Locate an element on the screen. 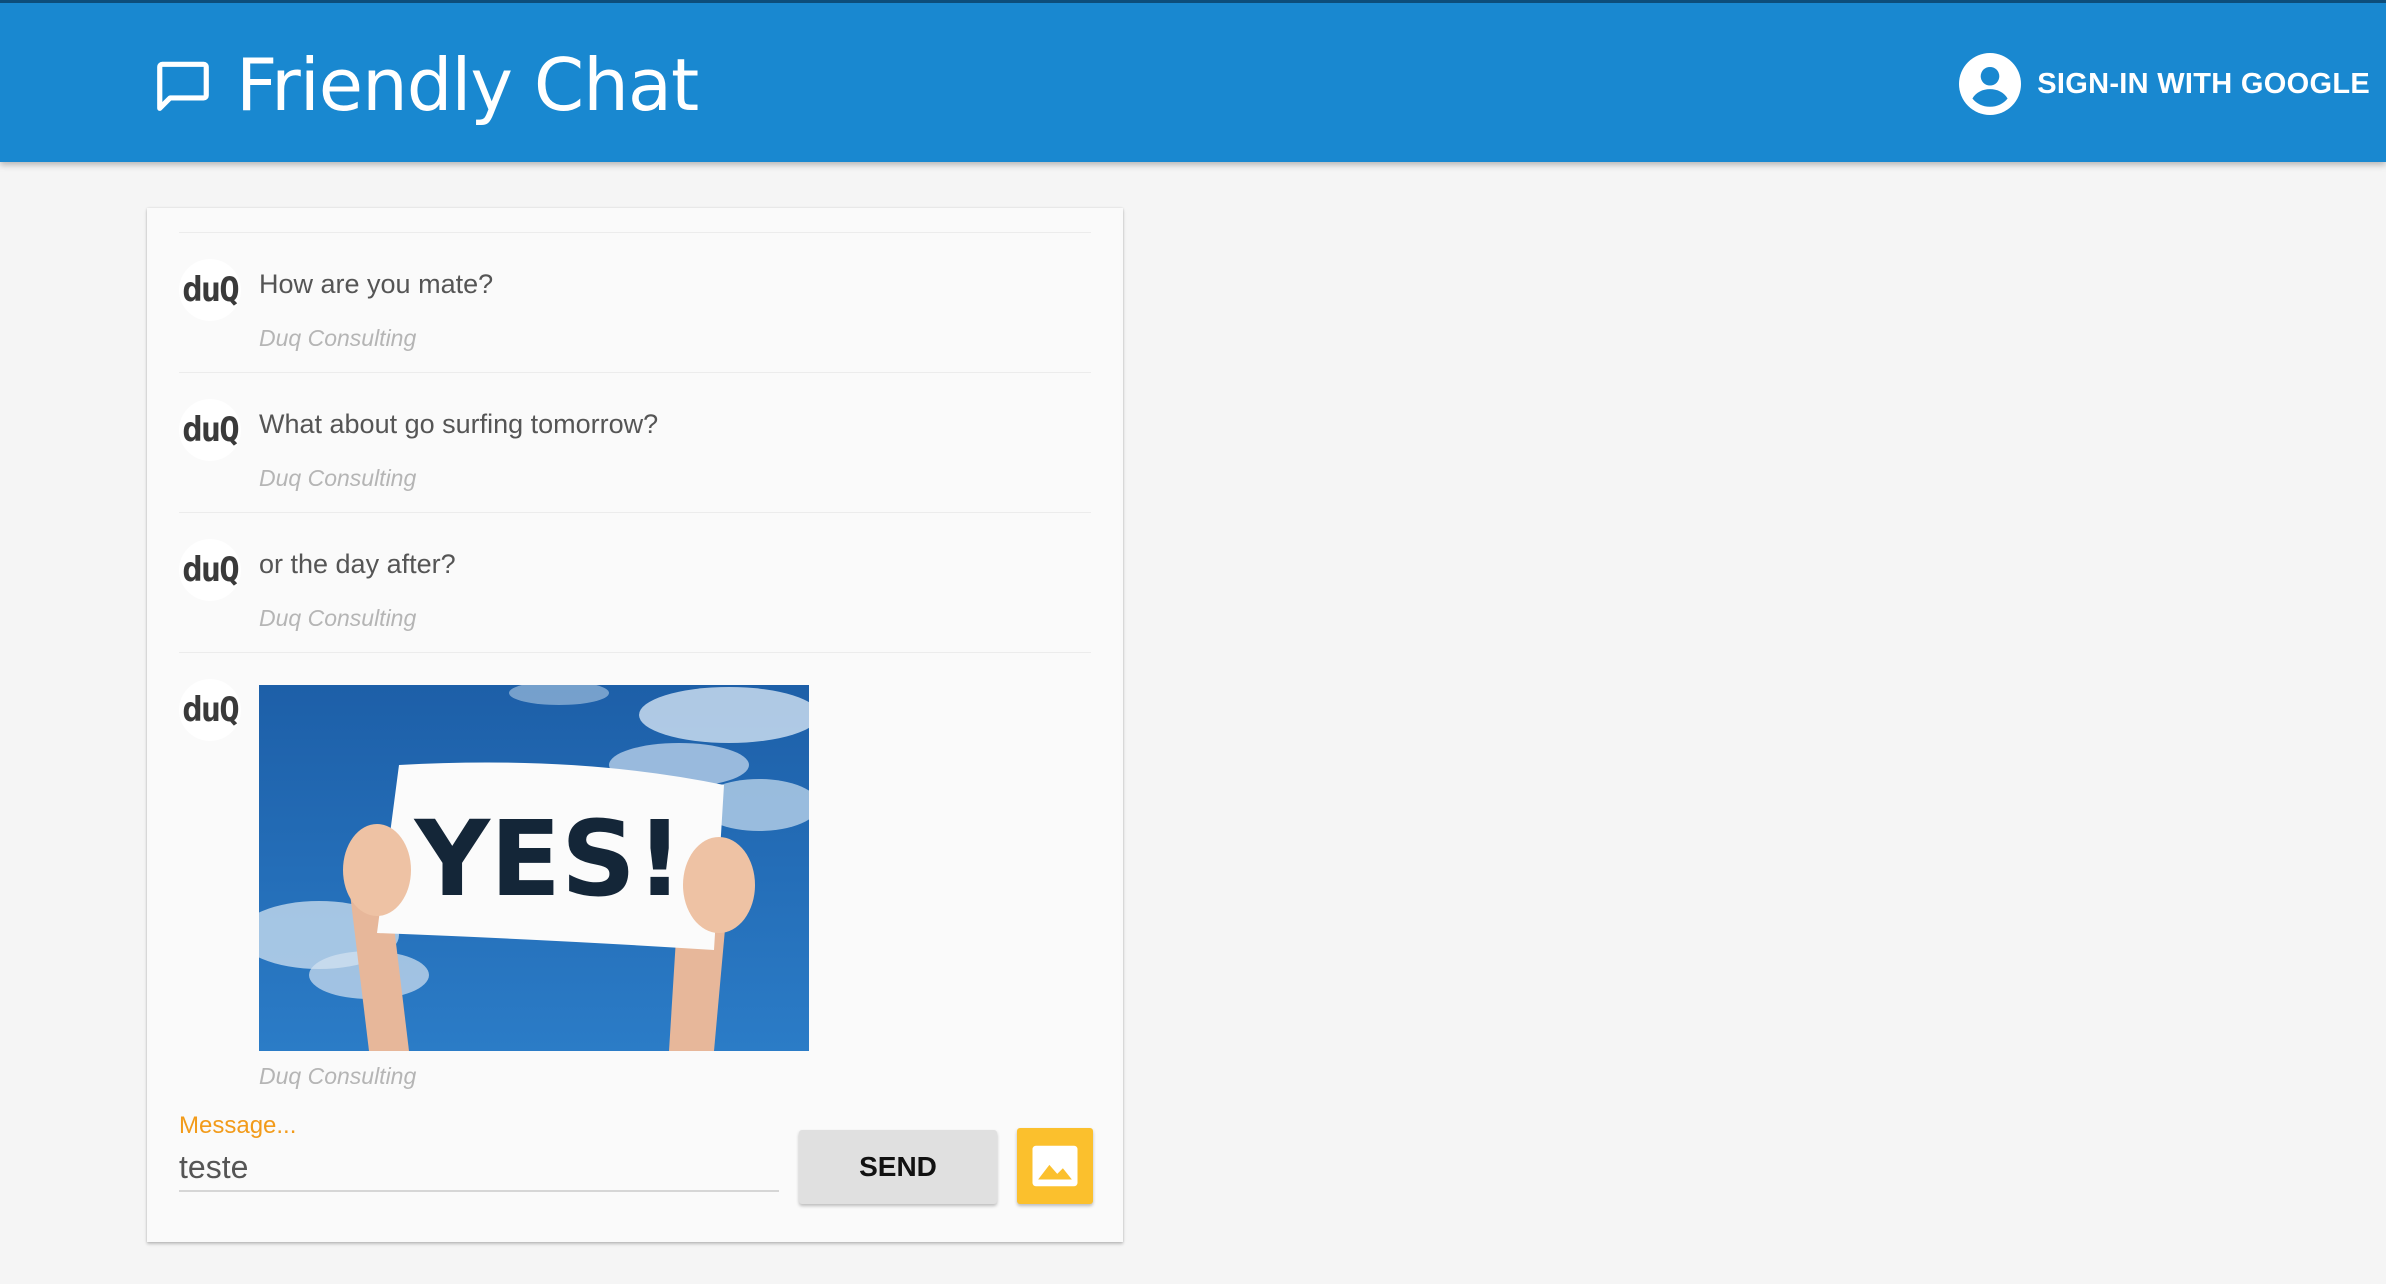 Image resolution: width=2386 pixels, height=1284 pixels. message-text: What about go surfing tomorrow? is located at coordinates (459, 424).